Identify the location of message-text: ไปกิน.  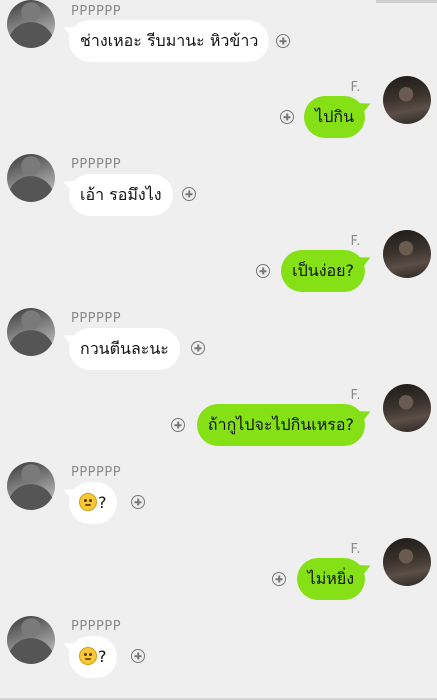
(334, 116).